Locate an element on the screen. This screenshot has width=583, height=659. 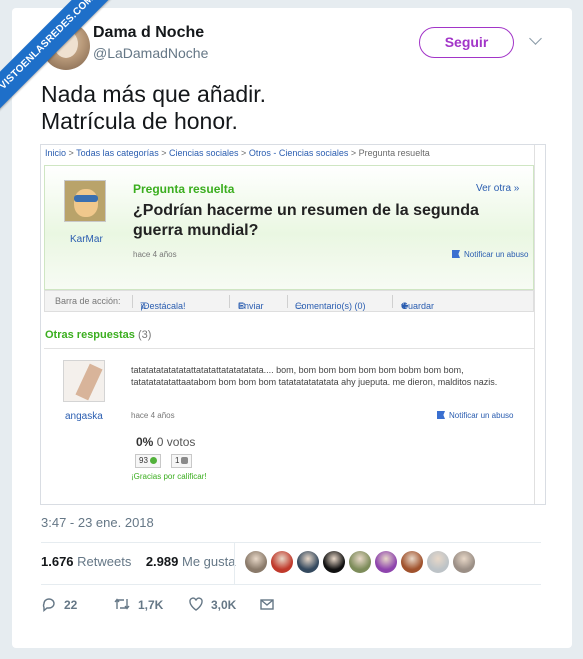
see-another-link: Ver otra » is located at coordinates (497, 188).